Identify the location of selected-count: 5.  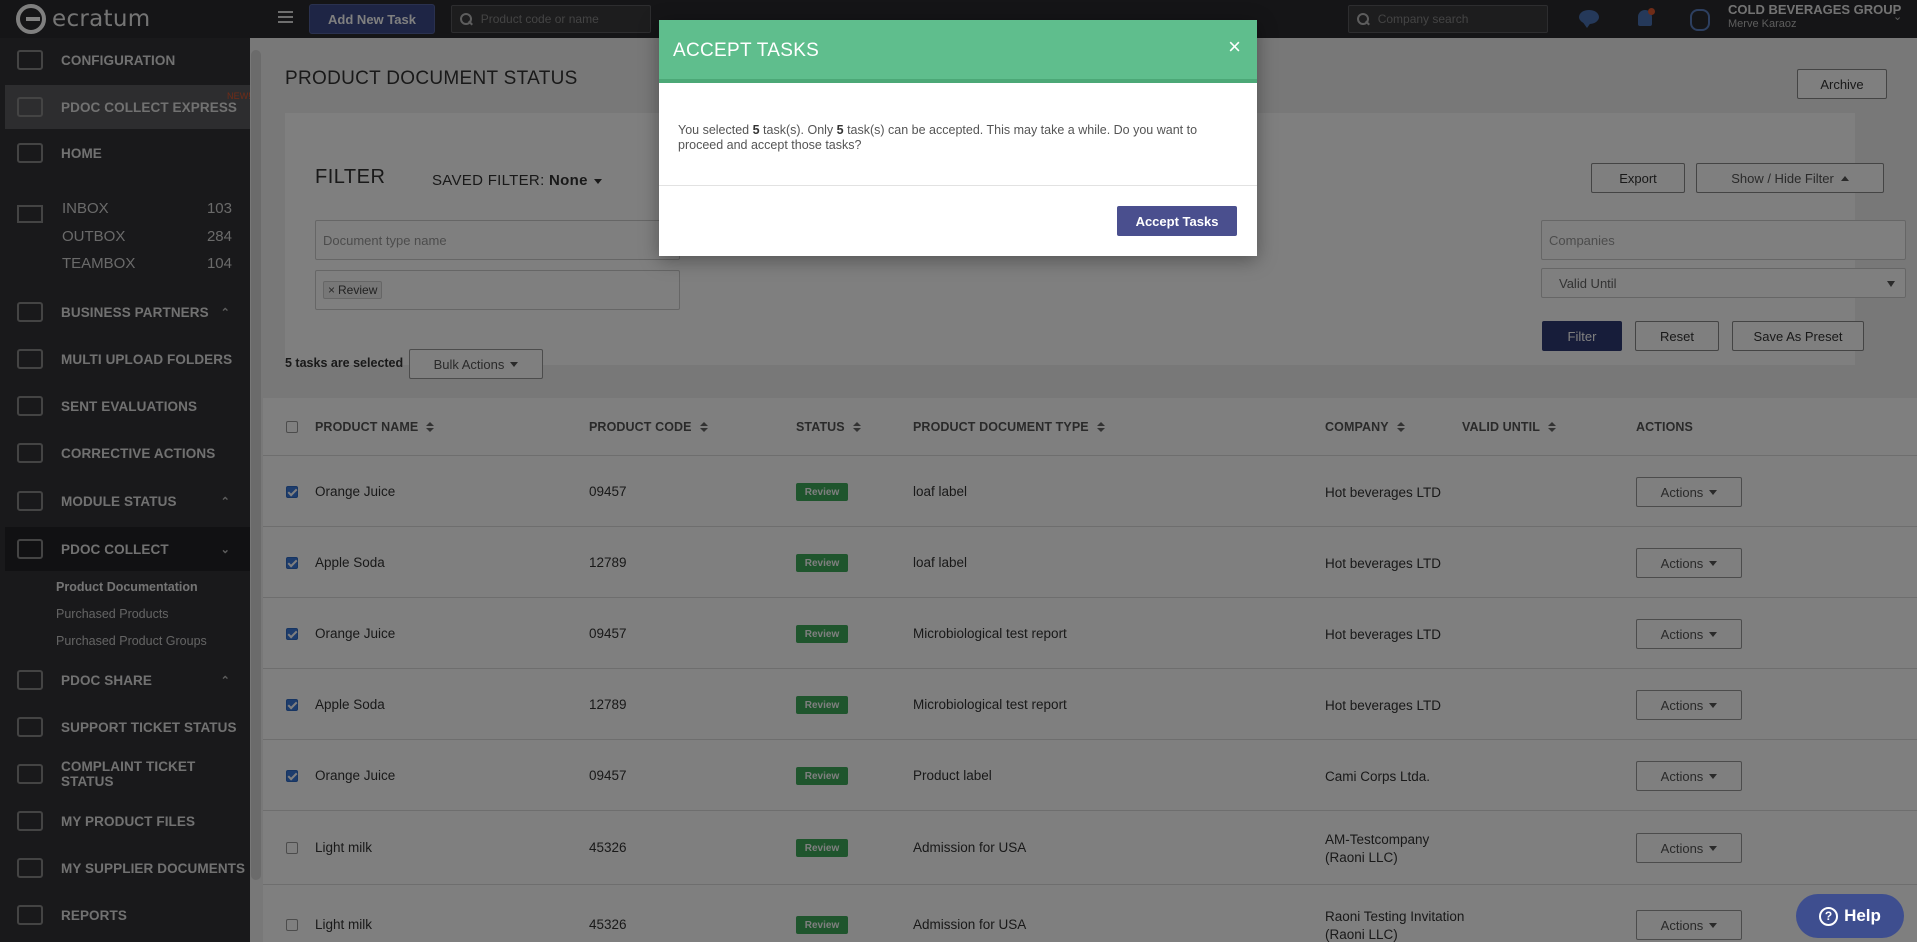
(756, 130).